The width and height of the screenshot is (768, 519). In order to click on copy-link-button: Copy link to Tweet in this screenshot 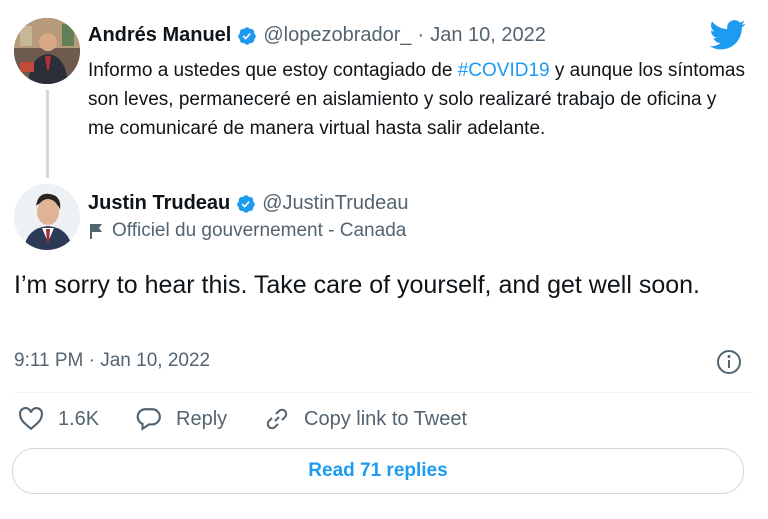, I will do `click(365, 419)`.